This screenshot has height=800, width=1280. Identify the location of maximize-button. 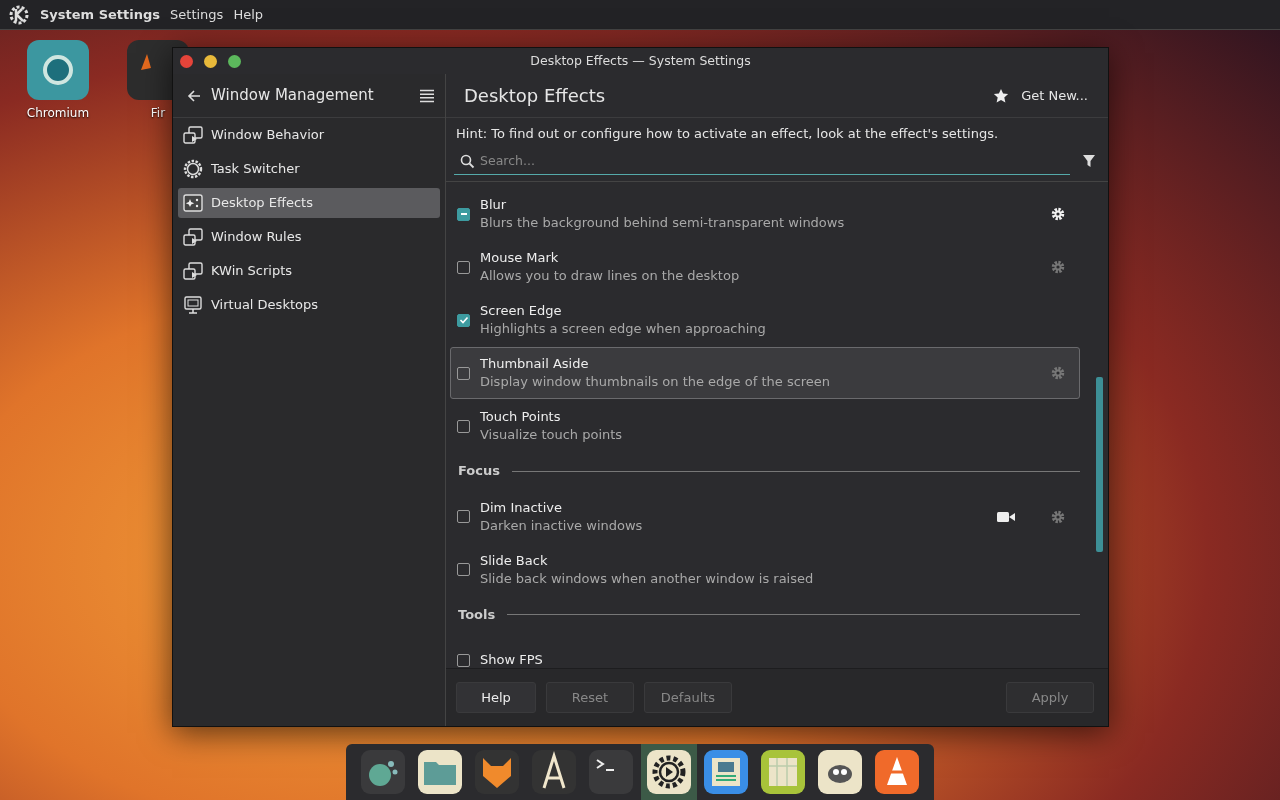
(234, 61).